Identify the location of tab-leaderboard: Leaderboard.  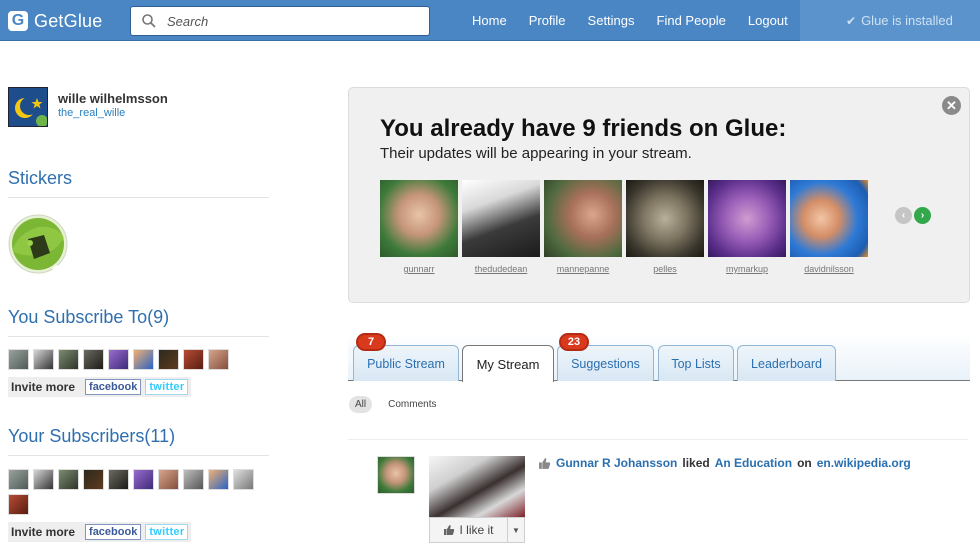
(786, 363).